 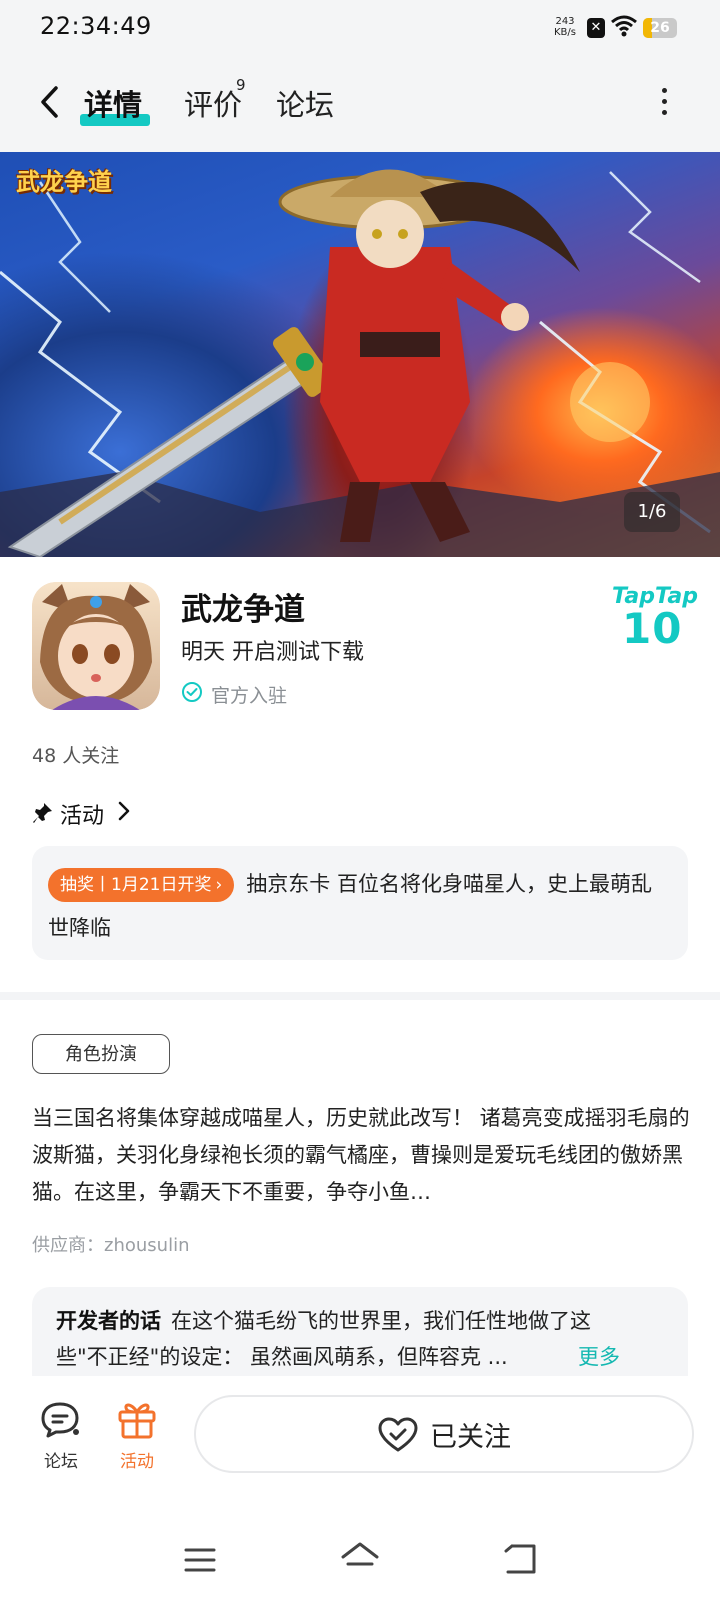 What do you see at coordinates (61, 1459) in the screenshot?
I see `forum-label: 论坛` at bounding box center [61, 1459].